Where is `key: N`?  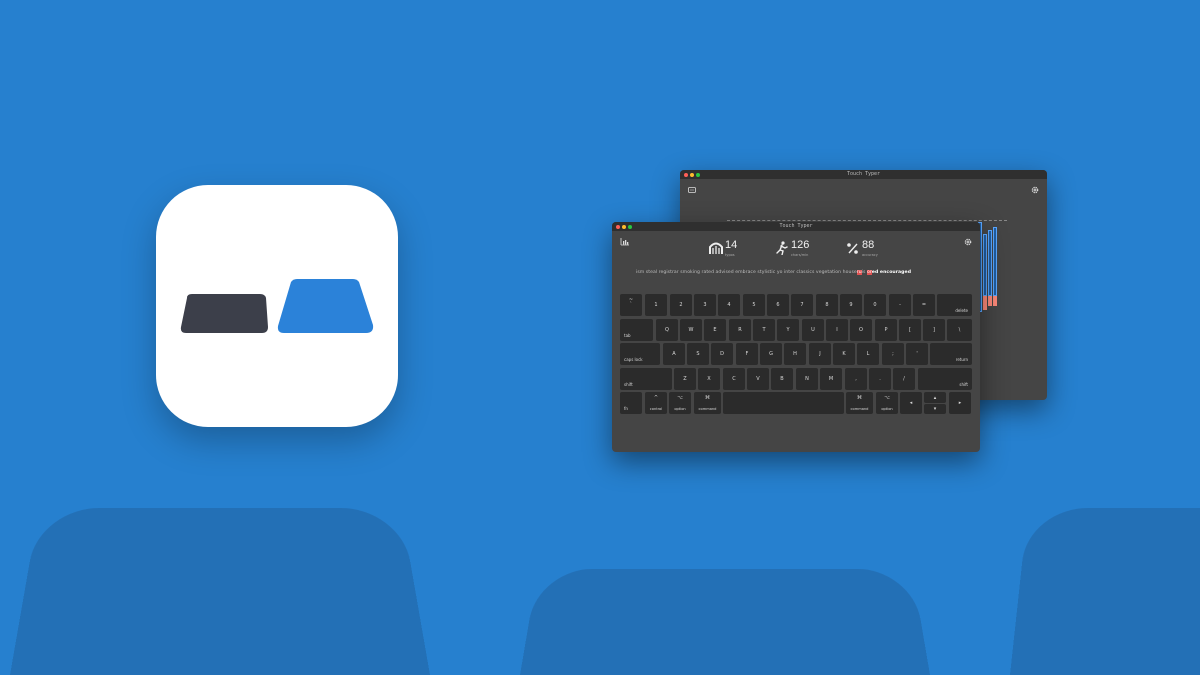
key: N is located at coordinates (807, 379).